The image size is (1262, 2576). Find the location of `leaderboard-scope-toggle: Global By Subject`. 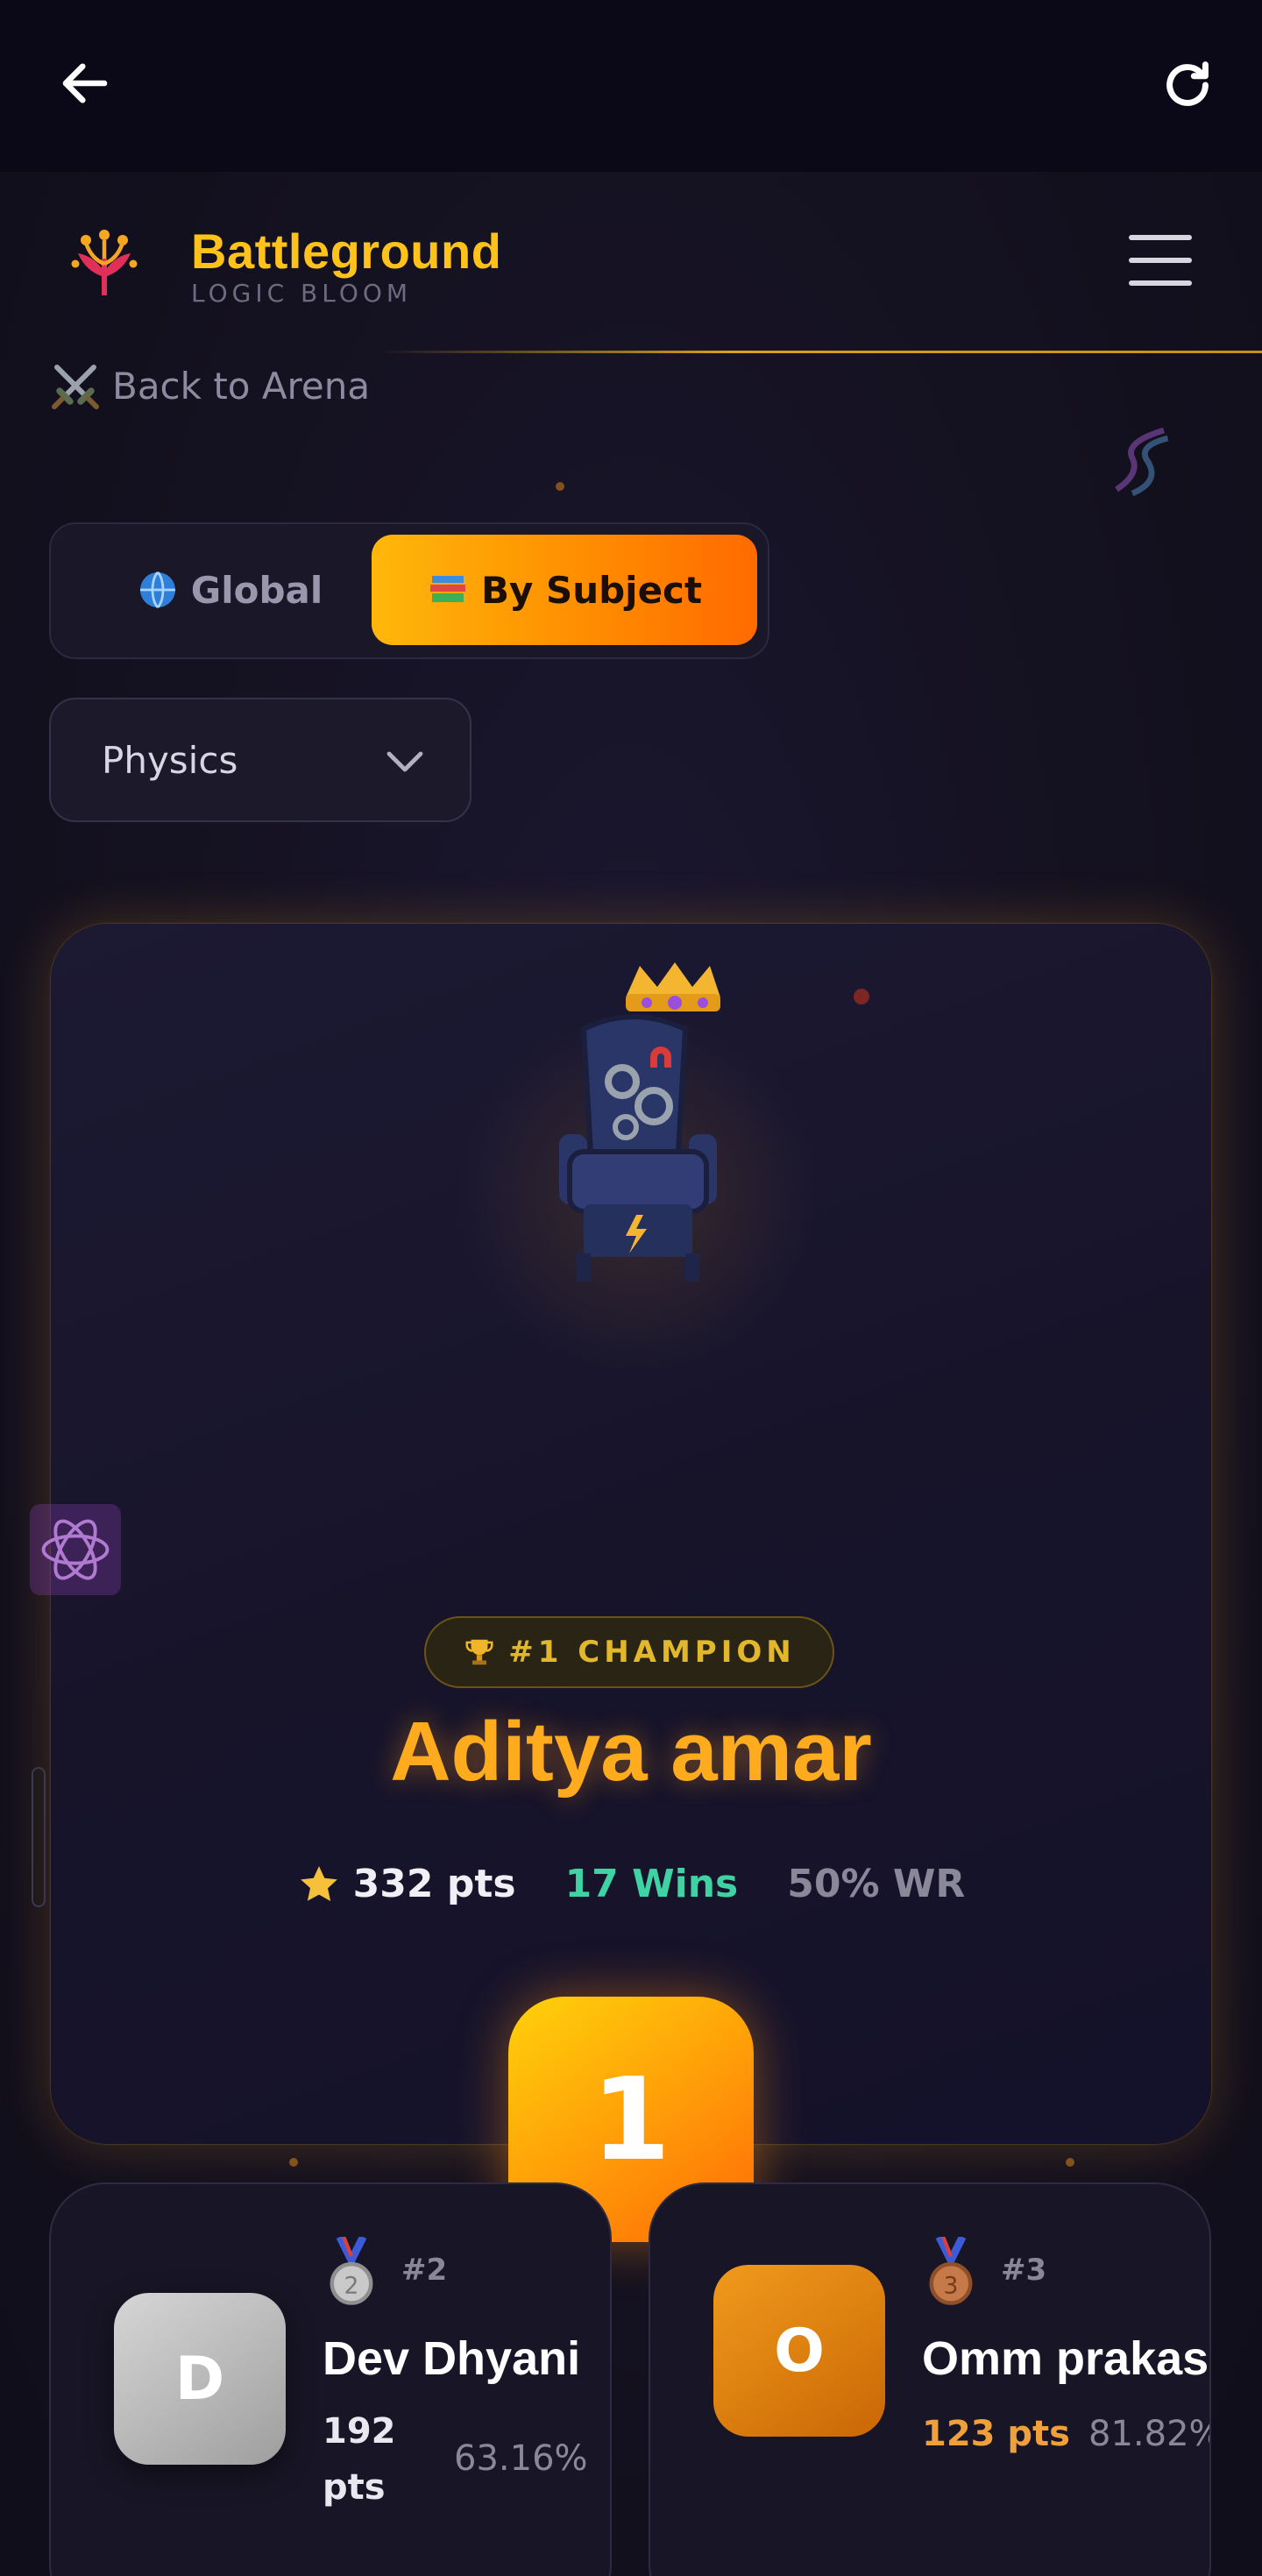

leaderboard-scope-toggle: Global By Subject is located at coordinates (409, 590).